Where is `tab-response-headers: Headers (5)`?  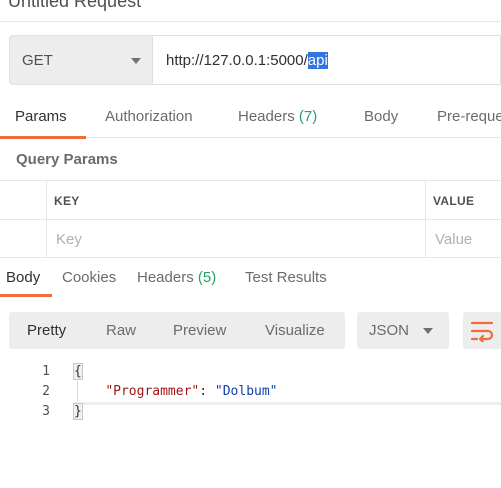 tab-response-headers: Headers (5) is located at coordinates (176, 277).